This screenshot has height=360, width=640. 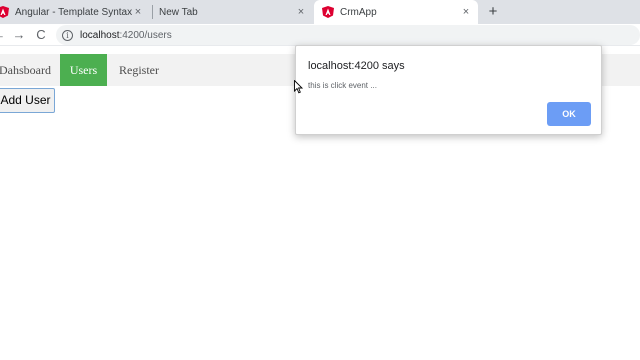 I want to click on tab-angular-template-syntax: Angular - Template Syntax ×, so click(x=75, y=12).